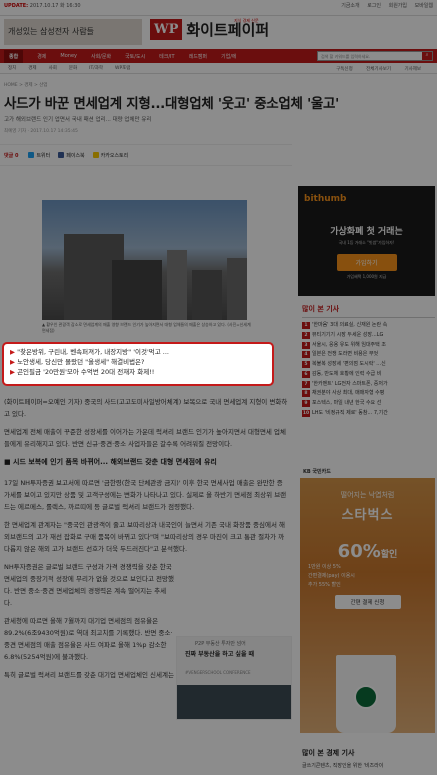 This screenshot has width=437, height=775. Describe the element at coordinates (368, 385) in the screenshot. I see `popular-item: 7 '한카멘트' LG전자 스마트폰, 중저가` at that location.